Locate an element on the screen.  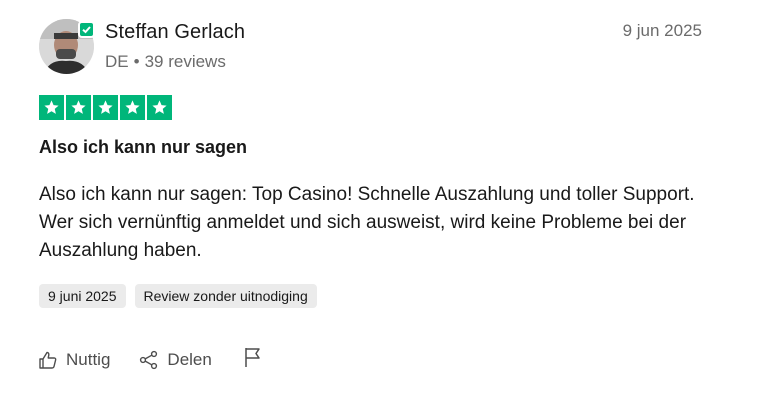
share-button: Delen is located at coordinates (175, 359).